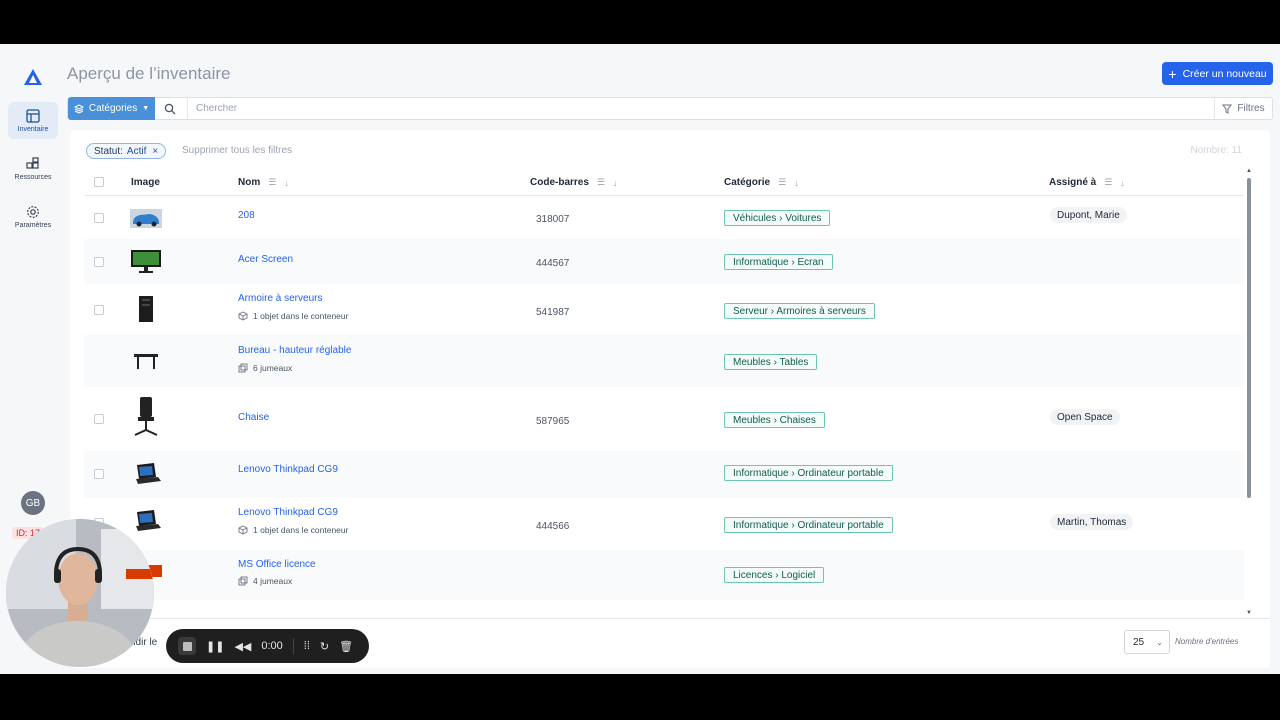 The image size is (1280, 720). Describe the element at coordinates (774, 575) in the screenshot. I see `category-tag: Licences › Logiciel` at that location.